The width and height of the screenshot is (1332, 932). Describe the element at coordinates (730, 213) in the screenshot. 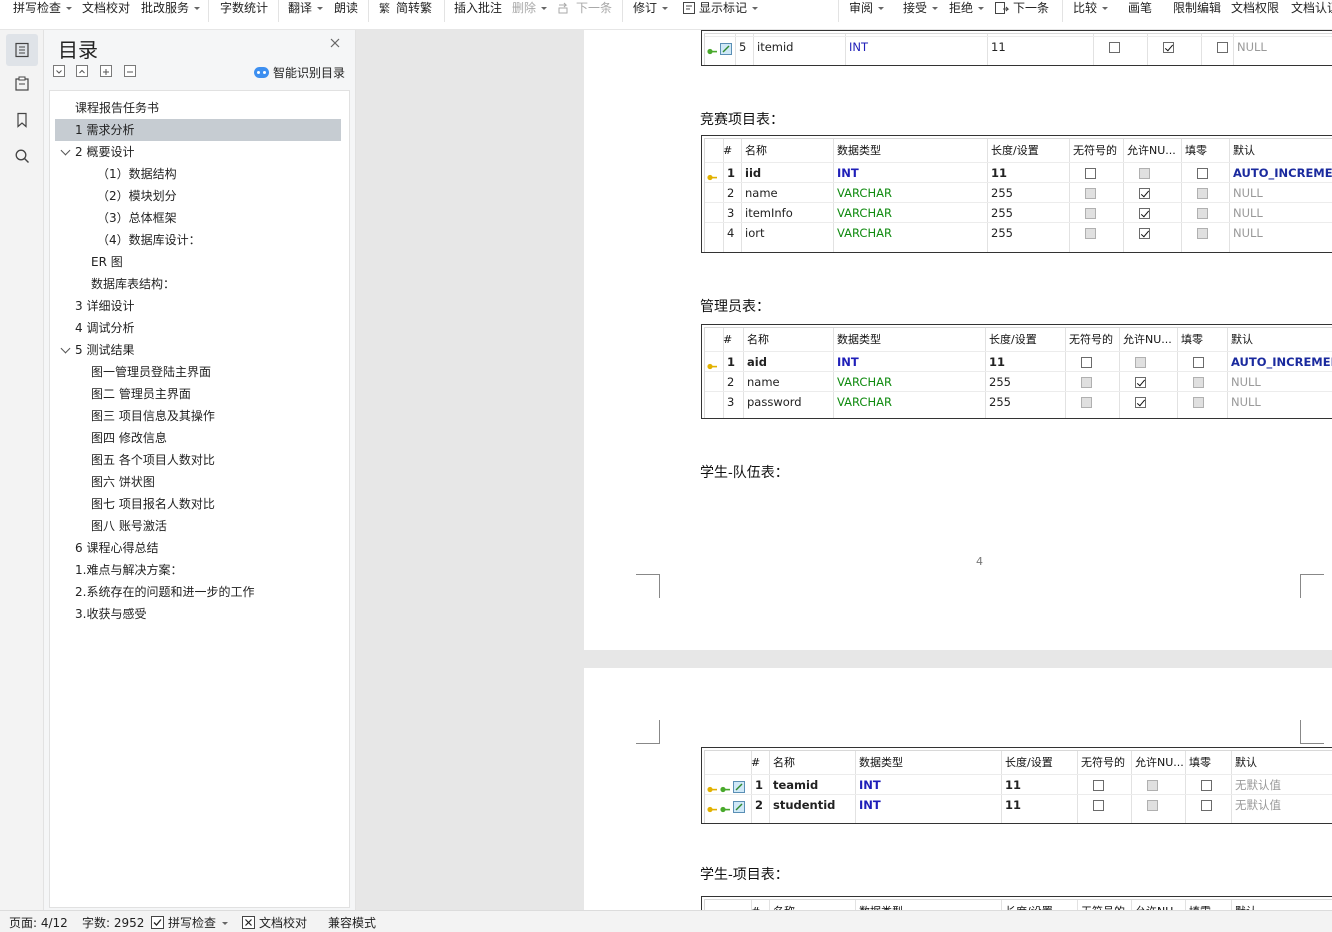

I see `row-number: 3` at that location.